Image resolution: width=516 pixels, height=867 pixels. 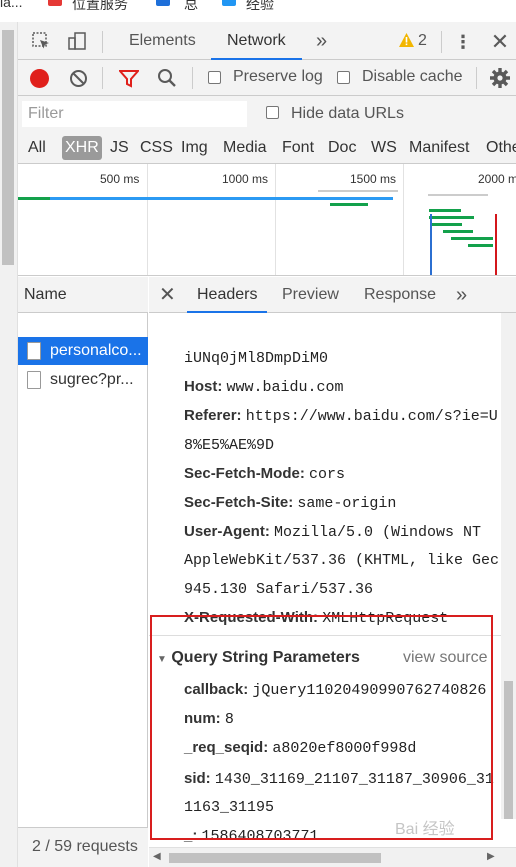 I want to click on type-filter-ws: WS, so click(x=384, y=148).